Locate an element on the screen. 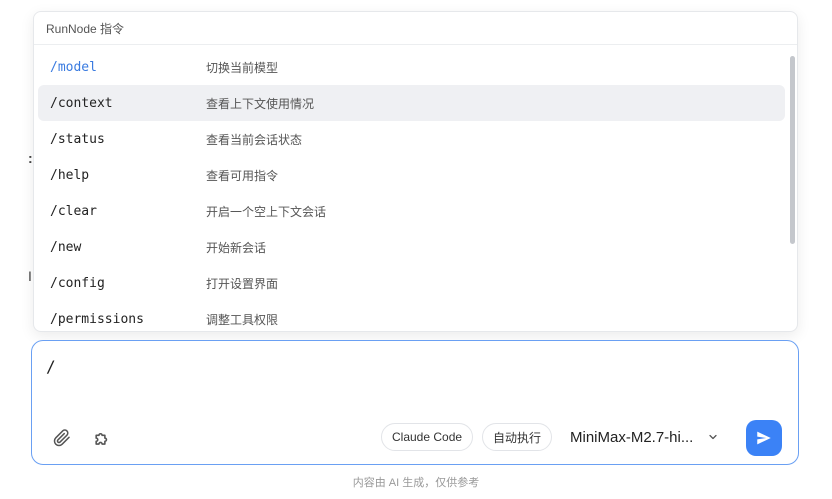 The height and width of the screenshot is (499, 832). command-name: /help is located at coordinates (70, 175).